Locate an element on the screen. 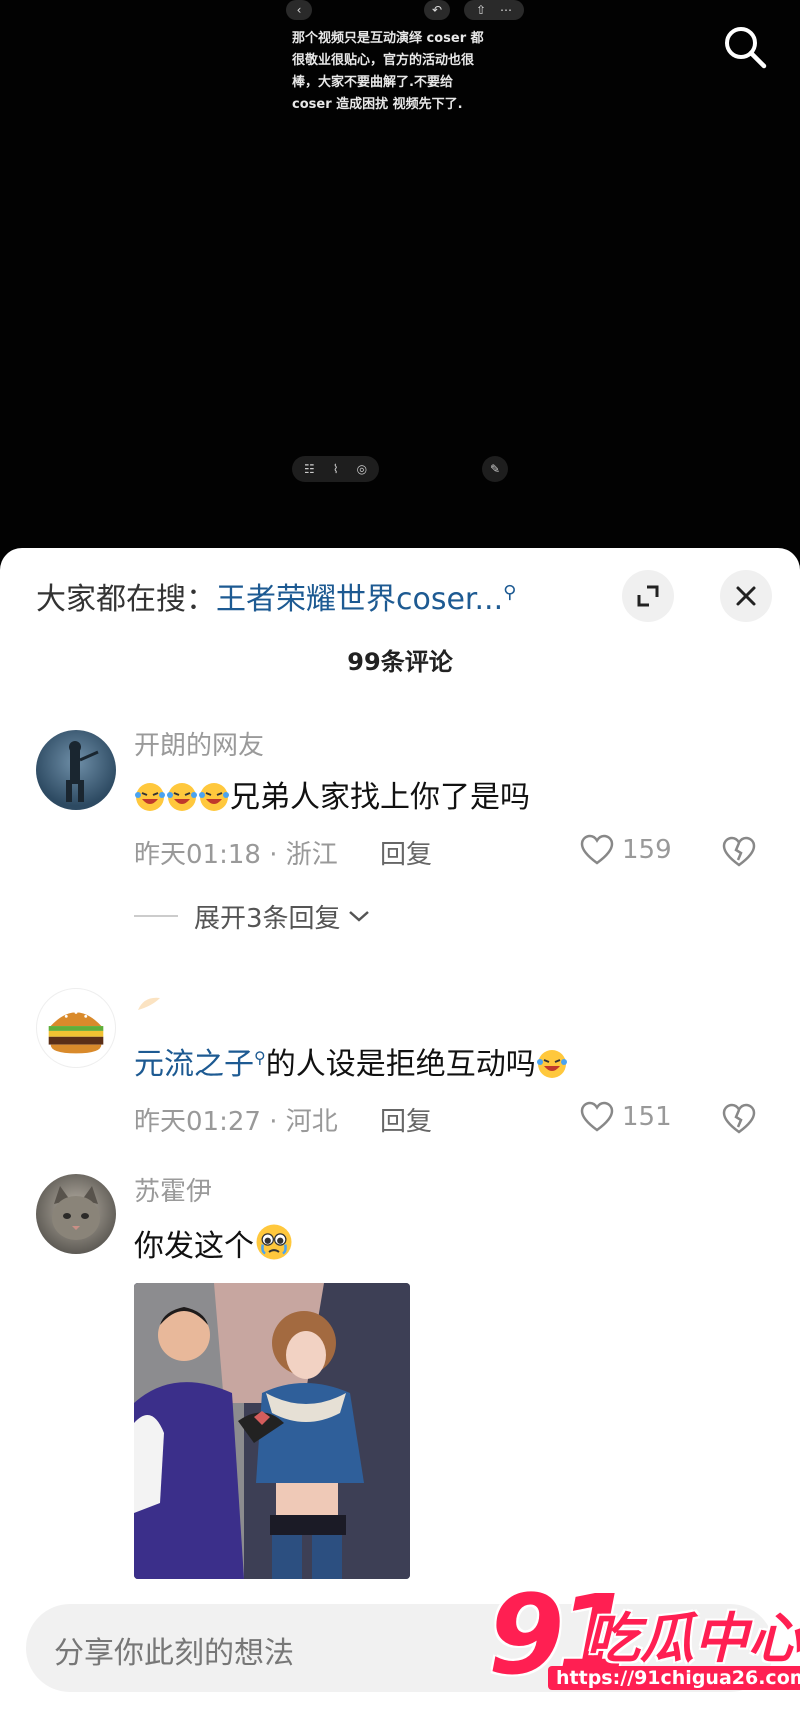 Image resolution: width=800 pixels, height=1709 pixels. divider-line is located at coordinates (156, 916).